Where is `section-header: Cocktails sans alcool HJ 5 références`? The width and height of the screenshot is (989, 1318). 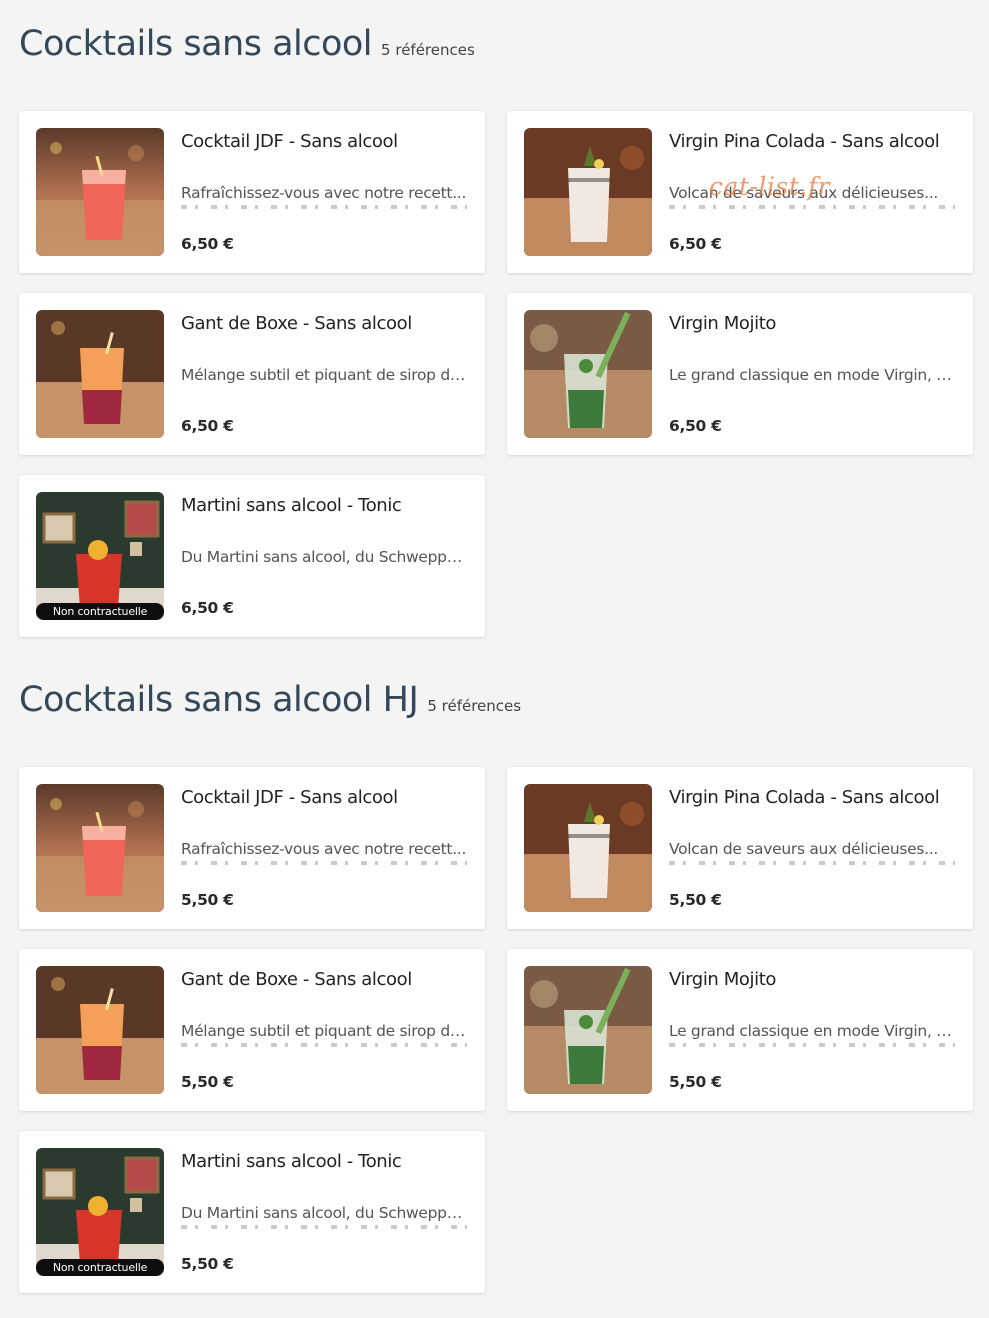
section-header: Cocktails sans alcool HJ 5 références is located at coordinates (270, 700).